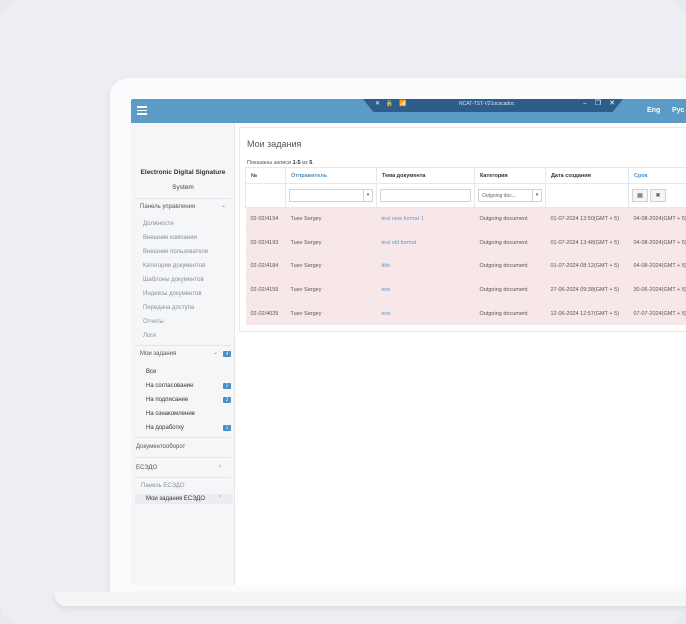 The height and width of the screenshot is (624, 686). What do you see at coordinates (175, 252) in the screenshot?
I see `sidebar-item-external-users: Внешние пользователи` at bounding box center [175, 252].